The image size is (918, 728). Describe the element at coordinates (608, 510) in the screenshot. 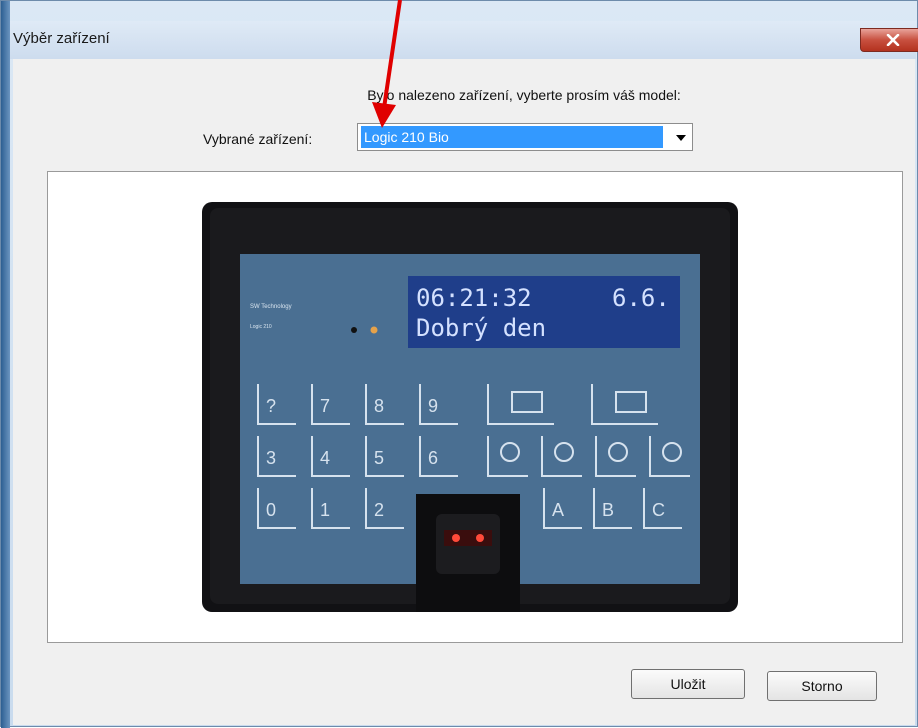

I see `keypad-key-label: B` at that location.